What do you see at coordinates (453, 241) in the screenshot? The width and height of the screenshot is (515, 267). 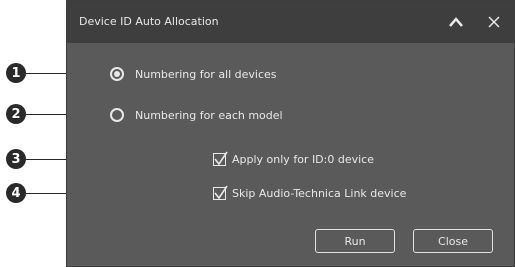 I see `close-button: Close` at bounding box center [453, 241].